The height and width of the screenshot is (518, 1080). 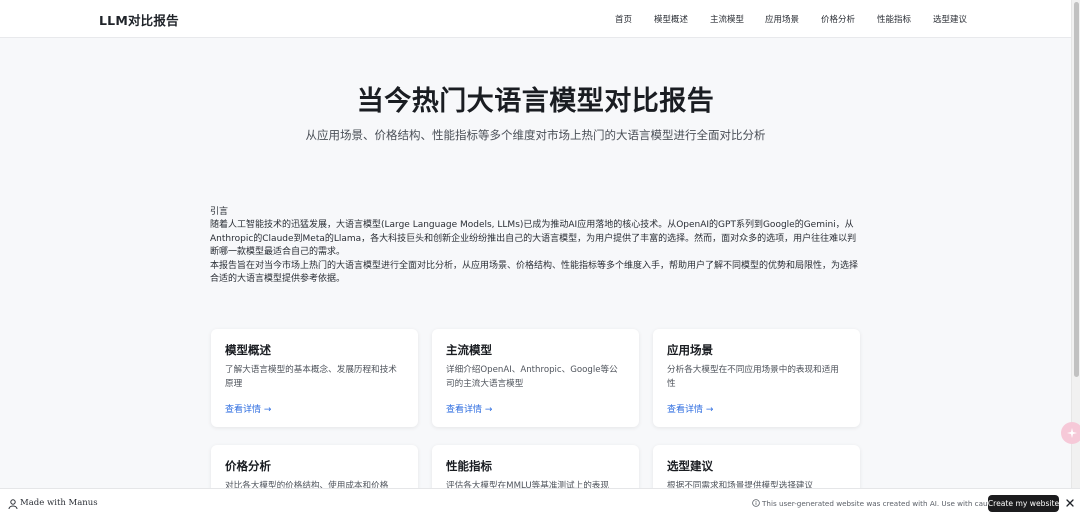 What do you see at coordinates (690, 350) in the screenshot?
I see `card-title: 应用场景` at bounding box center [690, 350].